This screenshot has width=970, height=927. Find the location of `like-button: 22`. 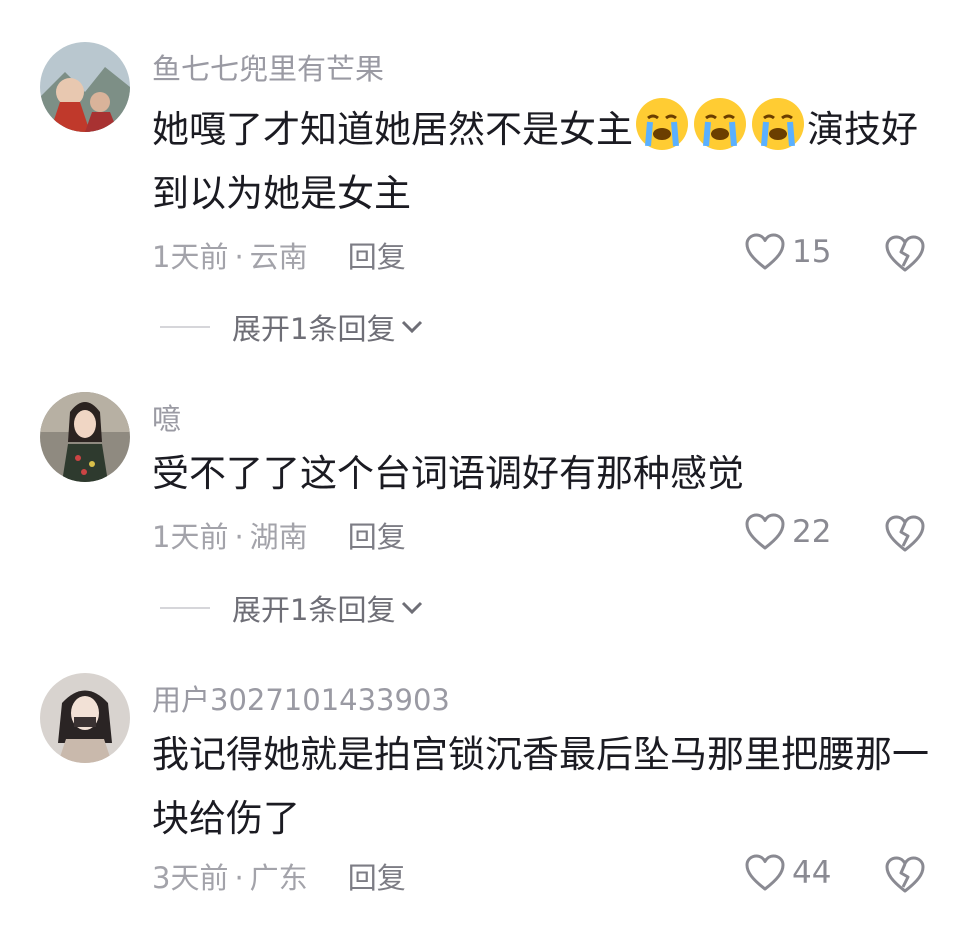

like-button: 22 is located at coordinates (787, 532).